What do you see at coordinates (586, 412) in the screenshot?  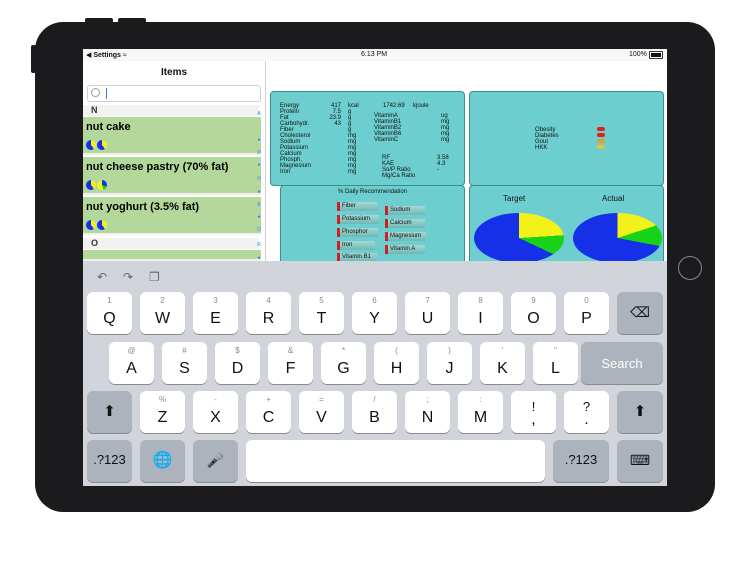 I see `key-period: ?.` at bounding box center [586, 412].